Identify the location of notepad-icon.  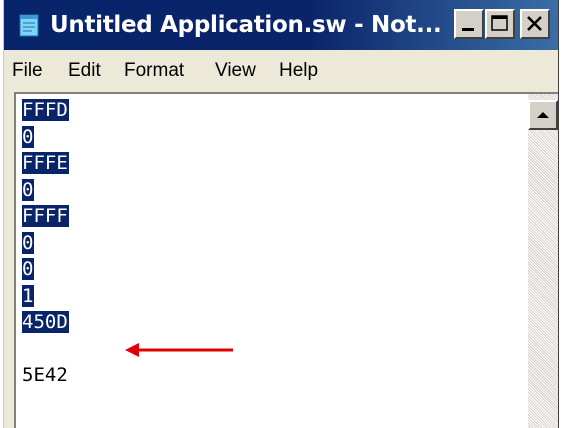
(29, 25).